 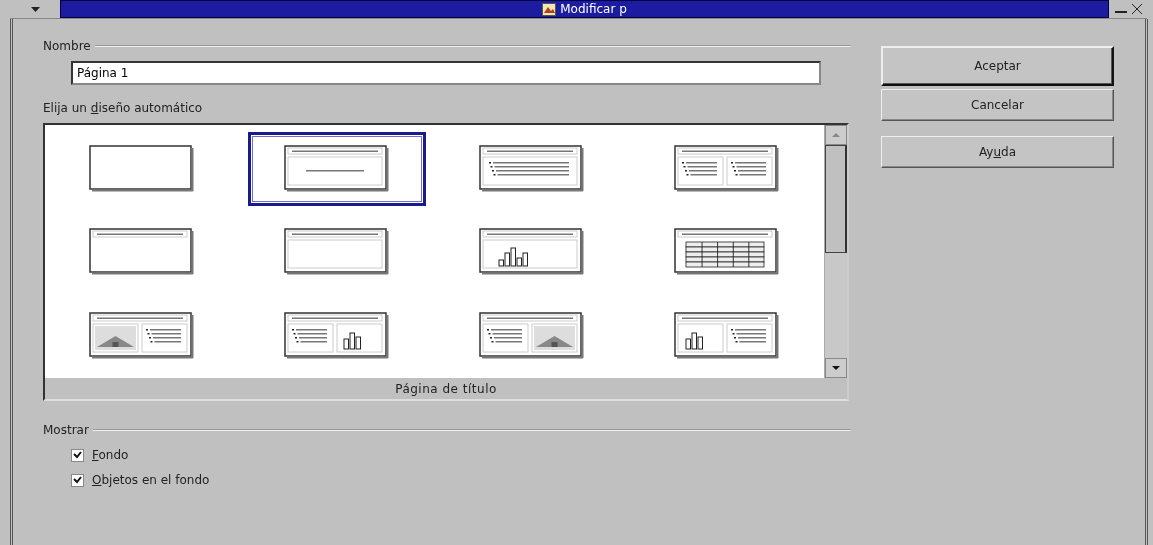 I want to click on dropdown-icon, so click(x=35, y=9).